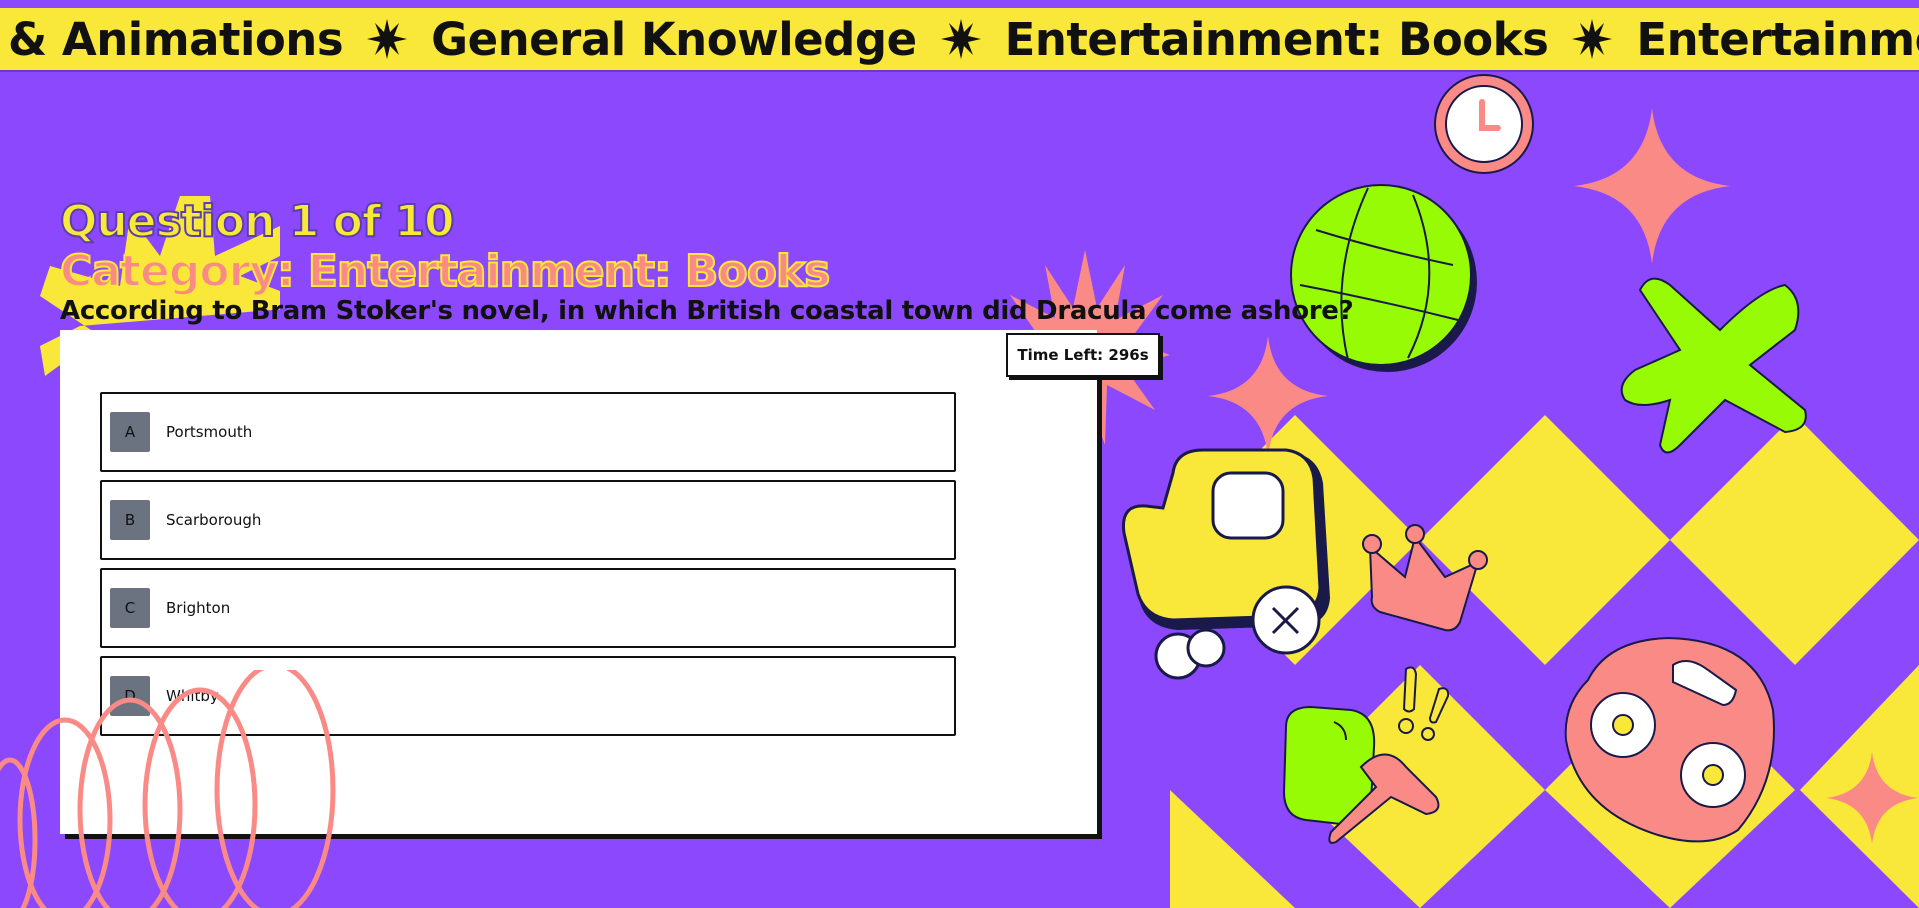  Describe the element at coordinates (176, 39) in the screenshot. I see `marquee-item: & Animations` at that location.